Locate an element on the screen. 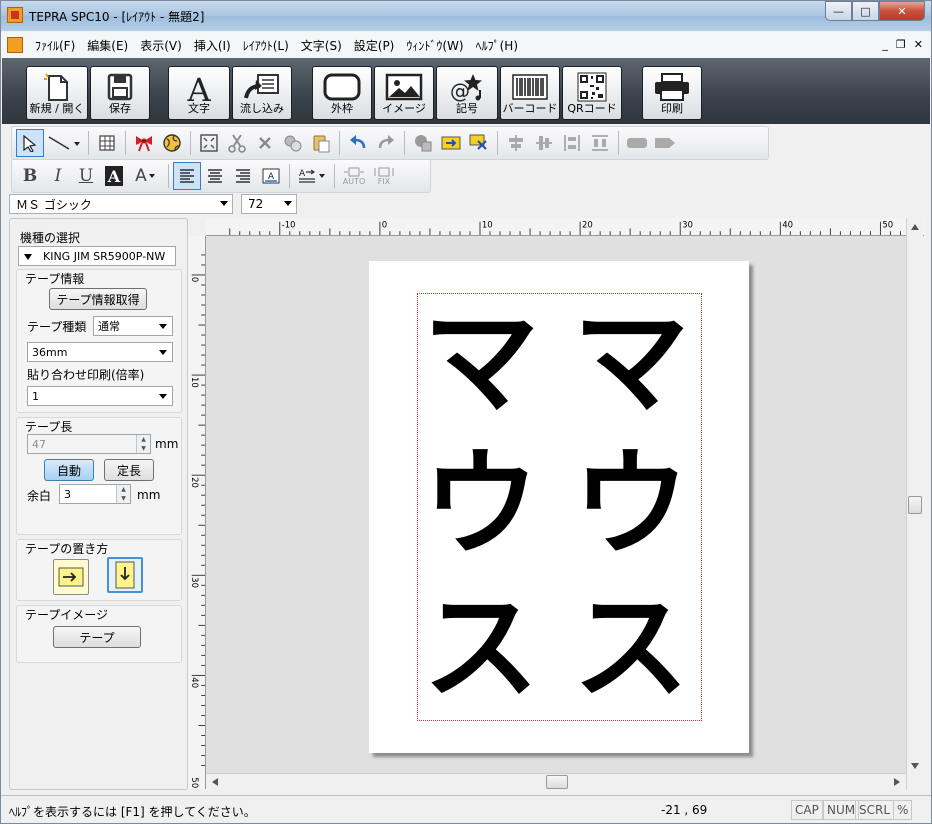  mdi-restore-button: ❐ is located at coordinates (901, 44).